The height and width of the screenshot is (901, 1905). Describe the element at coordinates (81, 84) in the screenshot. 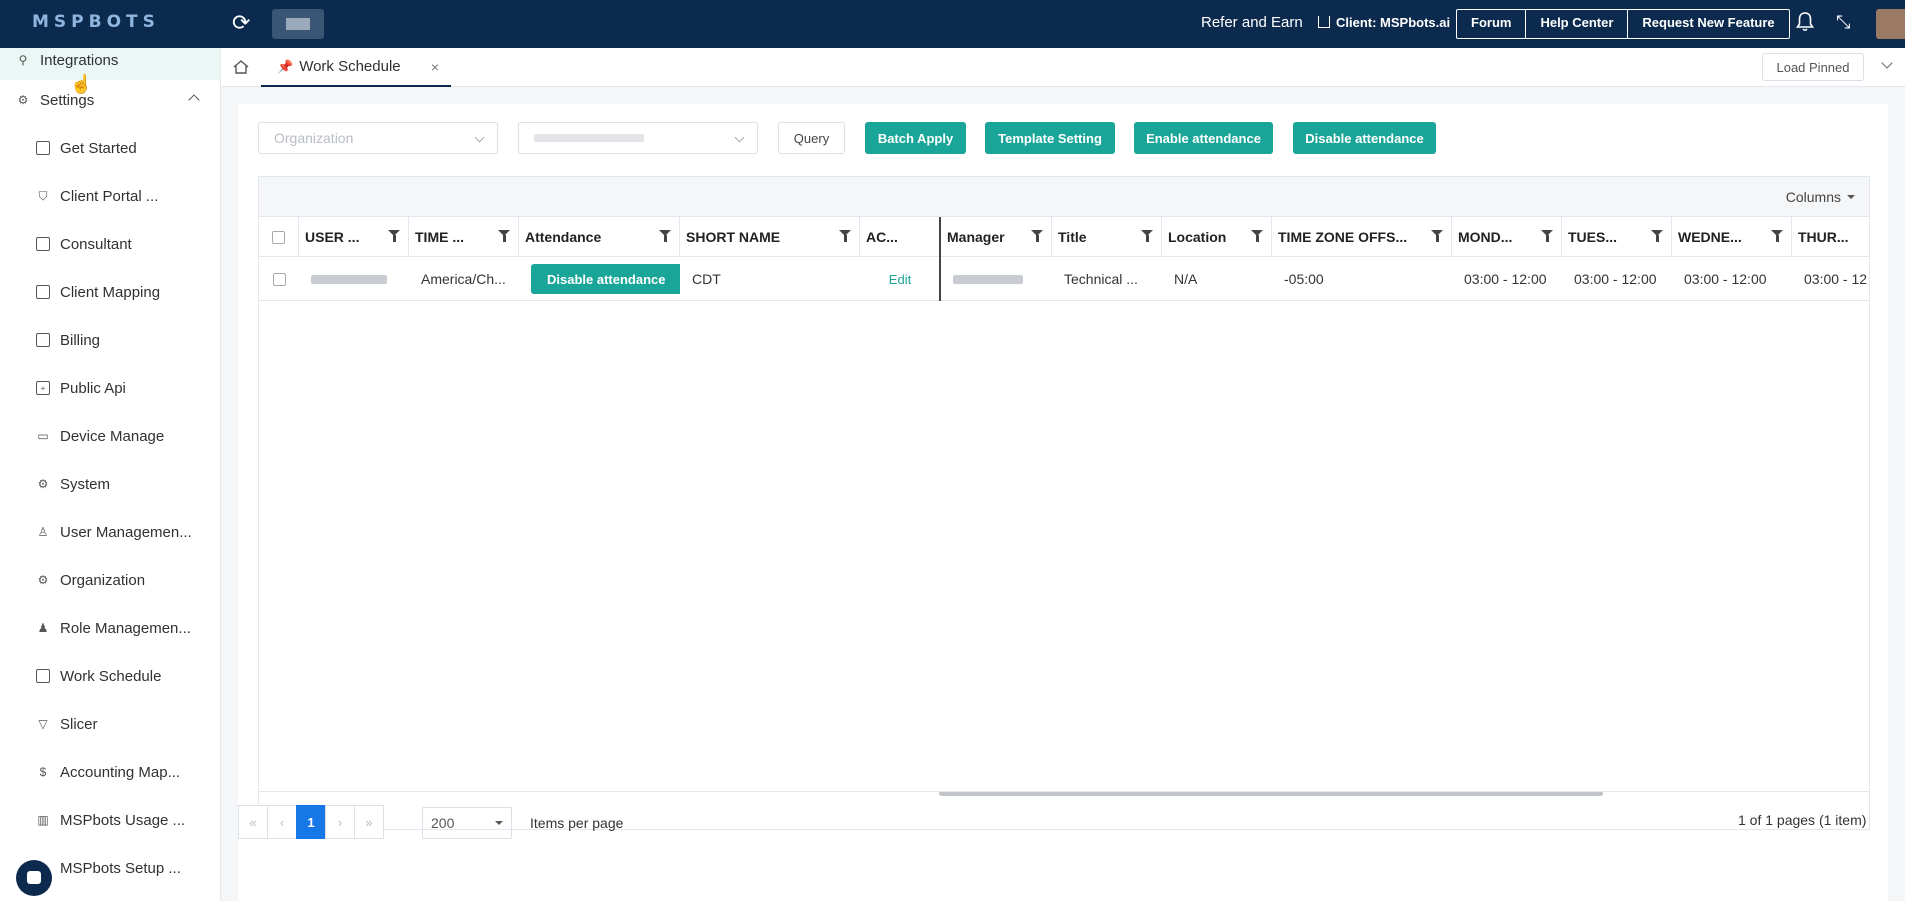

I see `mouse-cursor-icon: ☝` at that location.